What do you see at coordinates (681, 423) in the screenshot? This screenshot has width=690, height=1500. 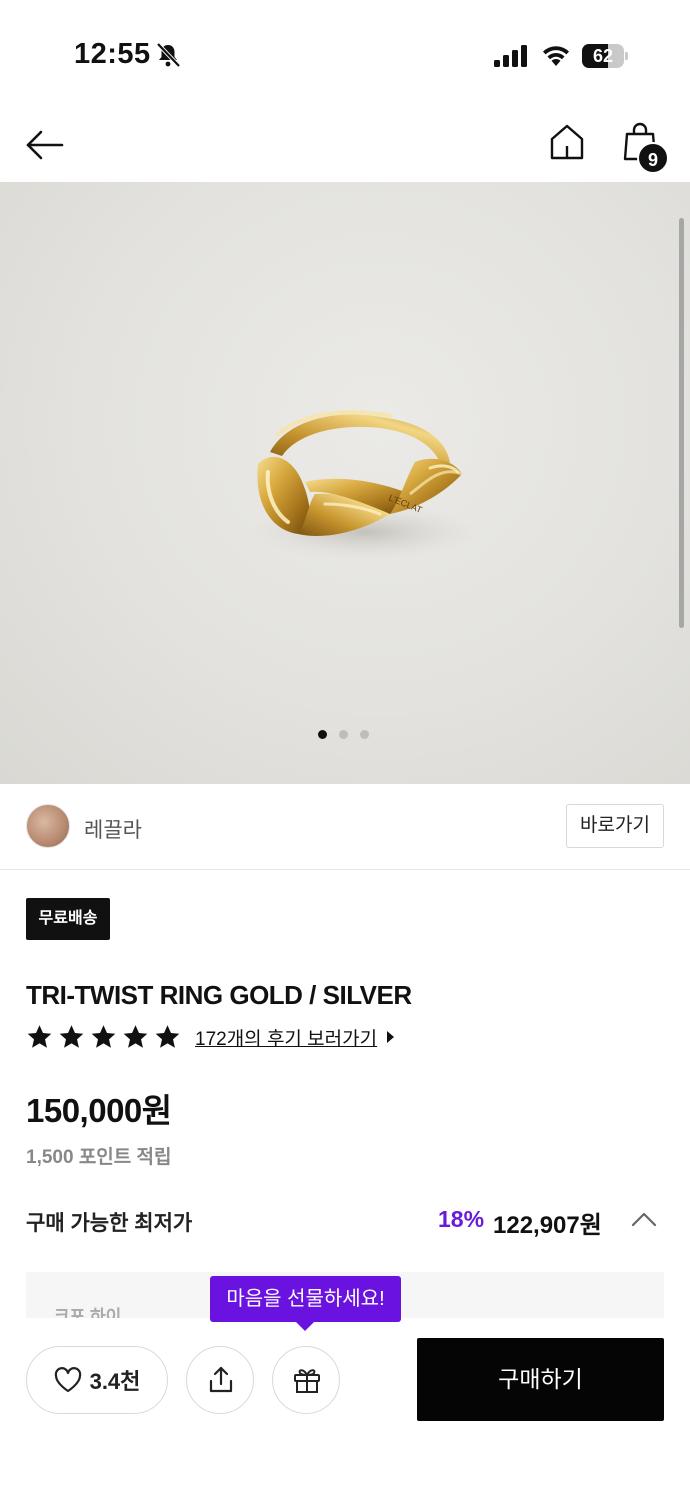 I see `scroll-indicator` at bounding box center [681, 423].